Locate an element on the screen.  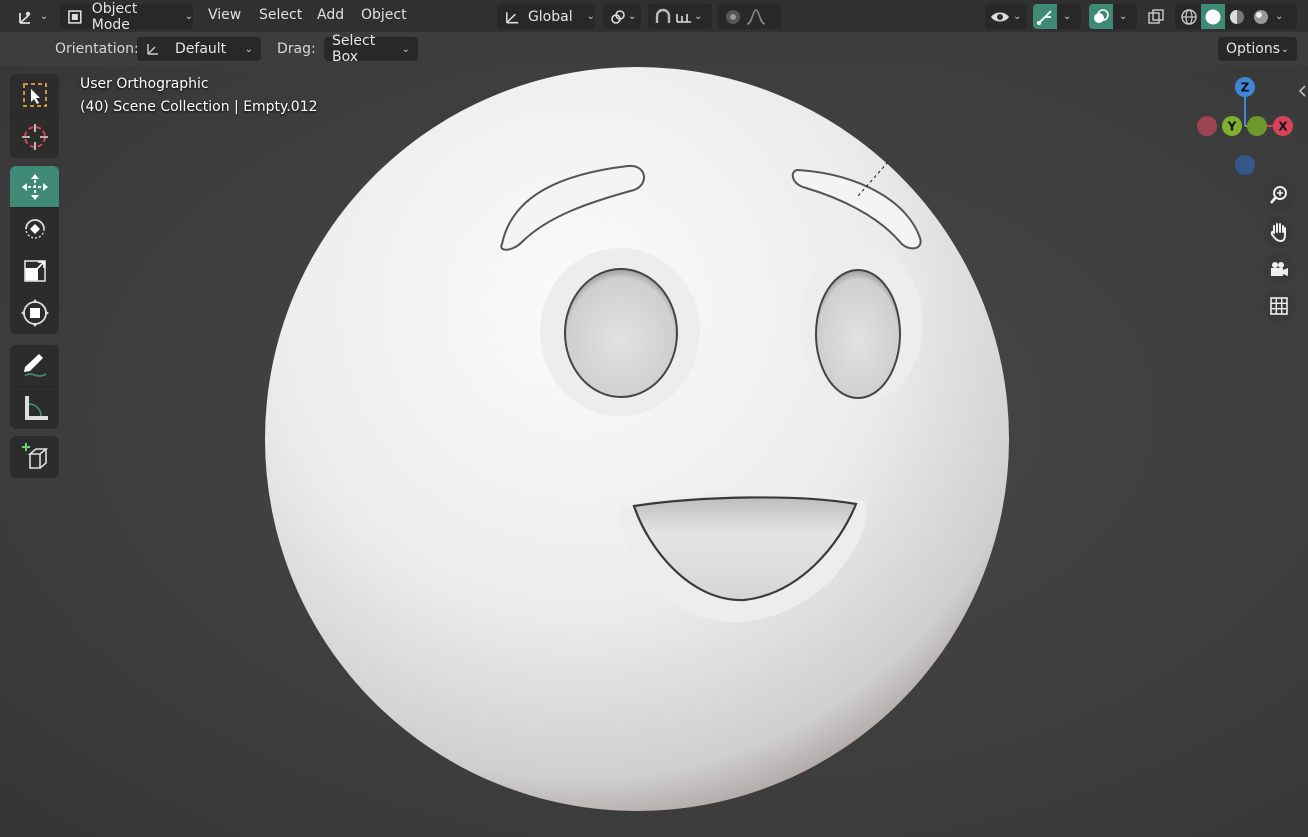
cursor-icon is located at coordinates (34, 137).